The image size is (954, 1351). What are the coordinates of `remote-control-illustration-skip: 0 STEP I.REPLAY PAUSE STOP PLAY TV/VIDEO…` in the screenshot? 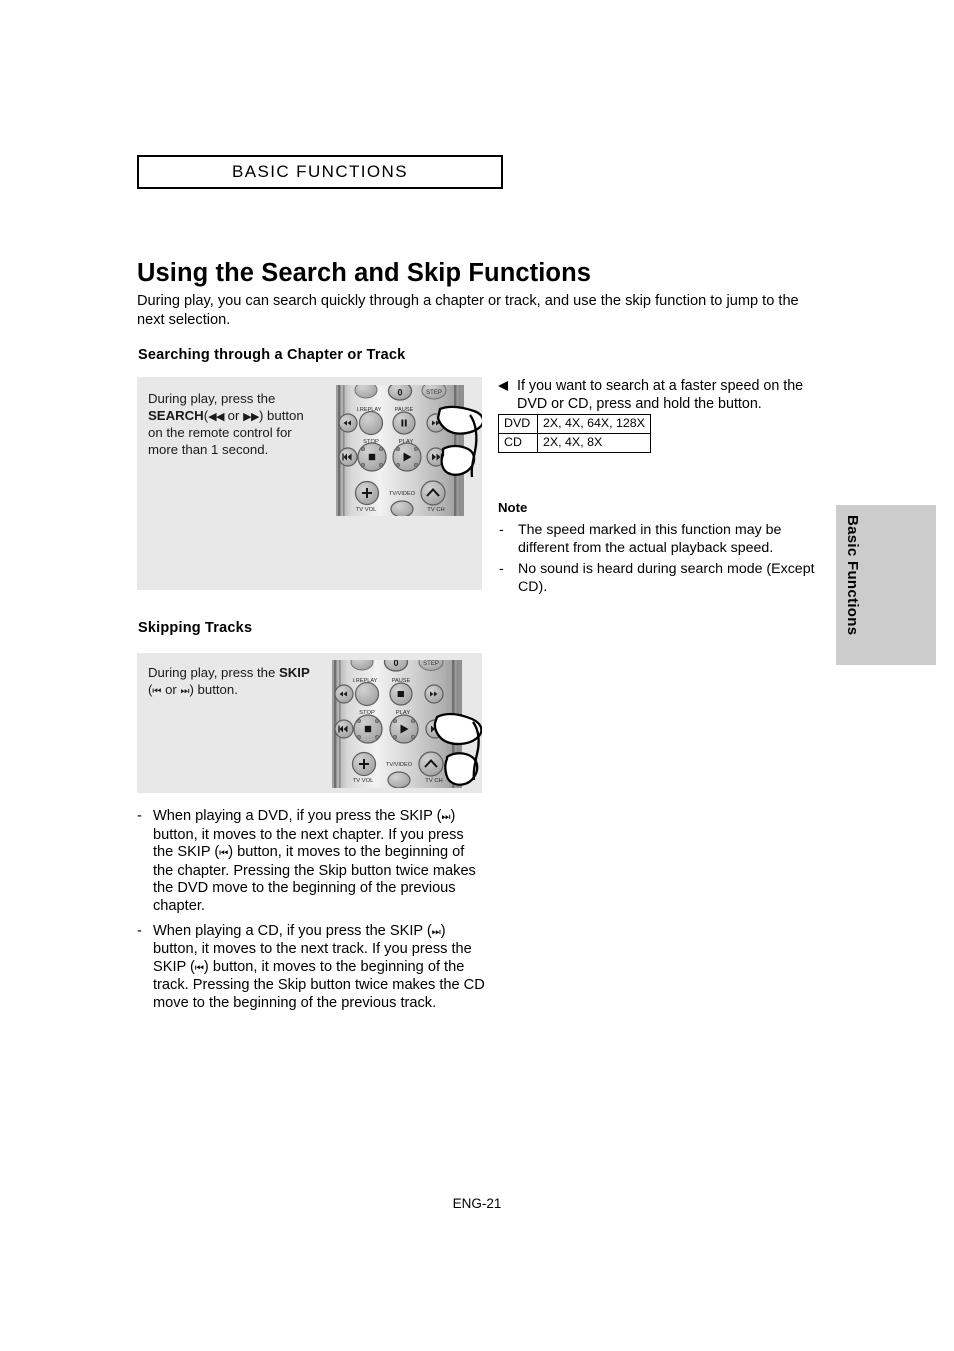 It's located at (400, 724).